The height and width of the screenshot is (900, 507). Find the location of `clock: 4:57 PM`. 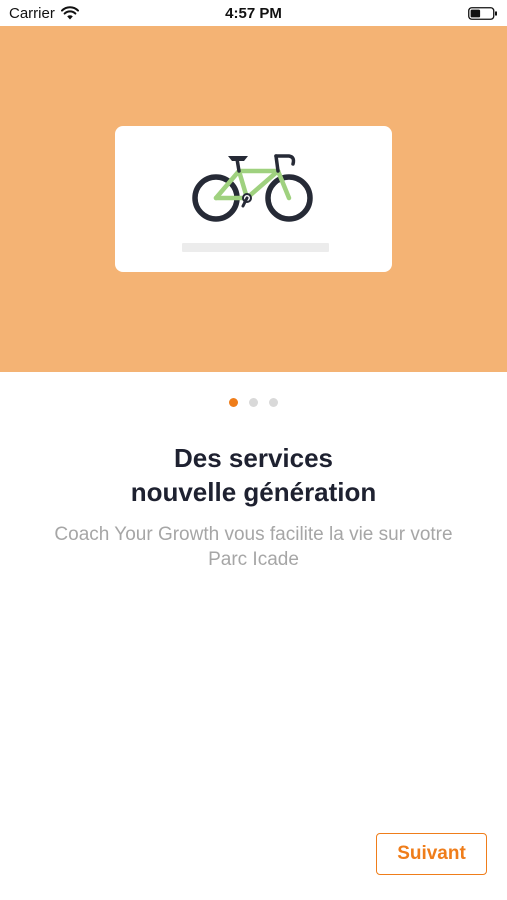

clock: 4:57 PM is located at coordinates (253, 13).